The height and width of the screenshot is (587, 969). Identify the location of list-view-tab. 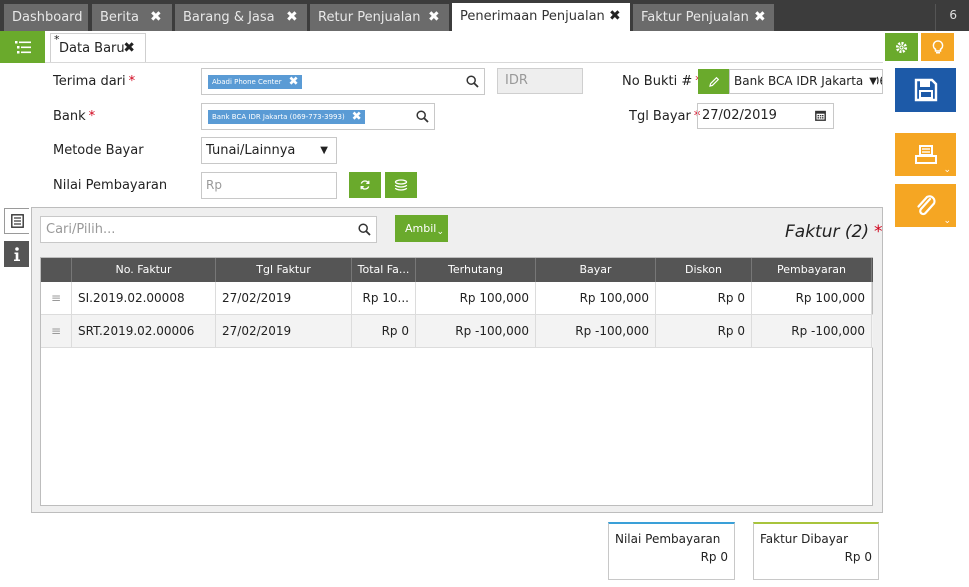
(16, 221).